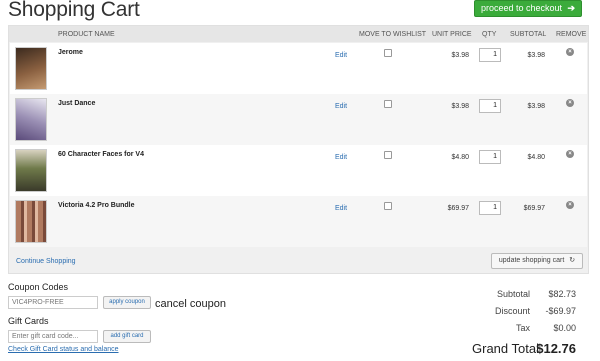  I want to click on row-subtotal: $4.80, so click(536, 157).